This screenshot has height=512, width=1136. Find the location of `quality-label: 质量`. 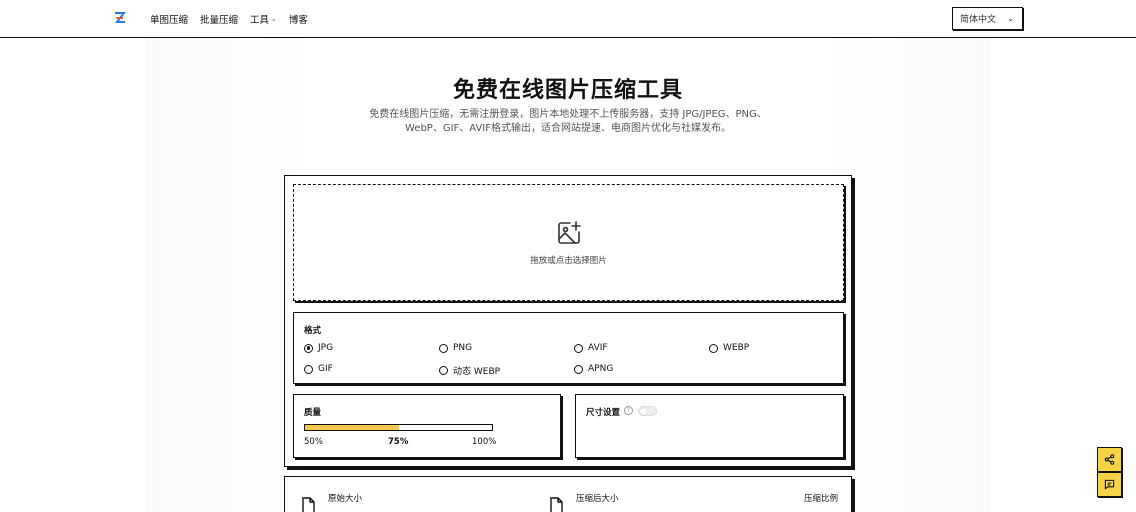

quality-label: 质量 is located at coordinates (313, 413).